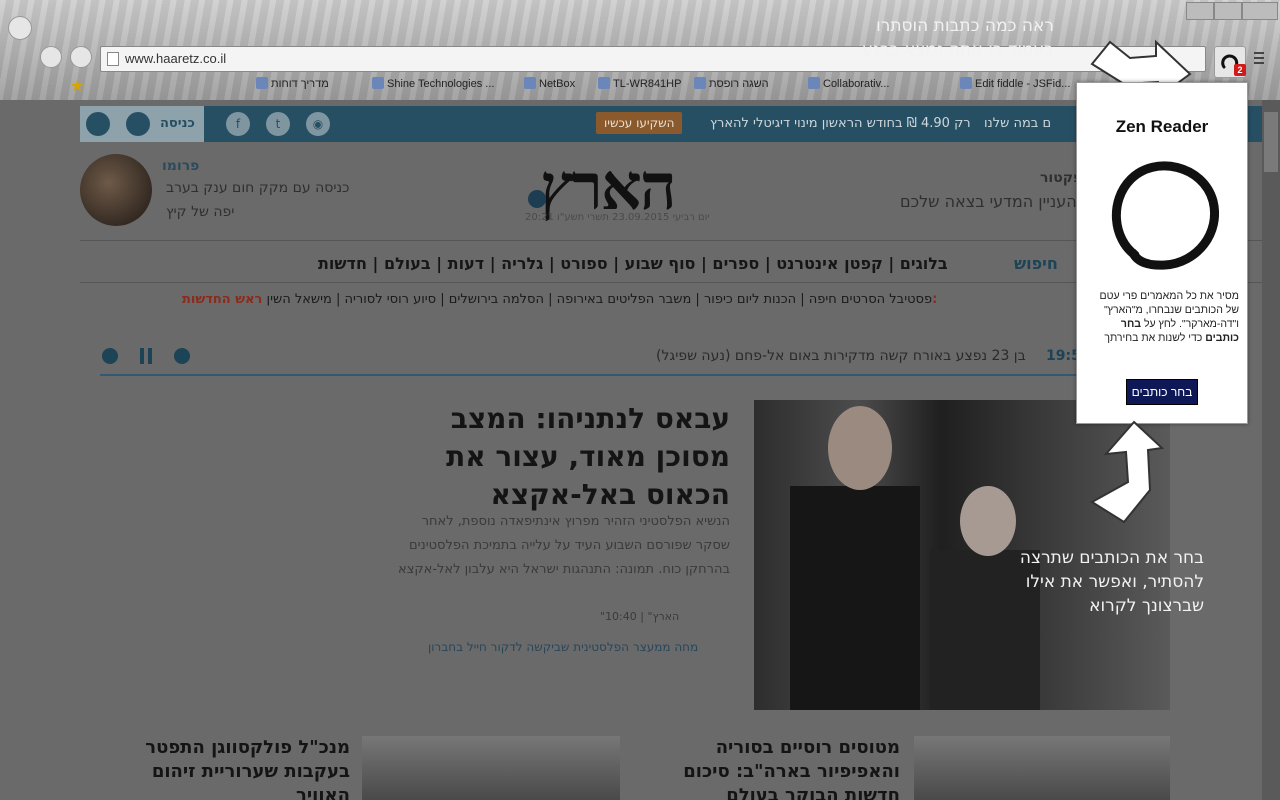 The width and height of the screenshot is (1280, 800). Describe the element at coordinates (146, 356) in the screenshot. I see `ticker-pause-icon` at that location.